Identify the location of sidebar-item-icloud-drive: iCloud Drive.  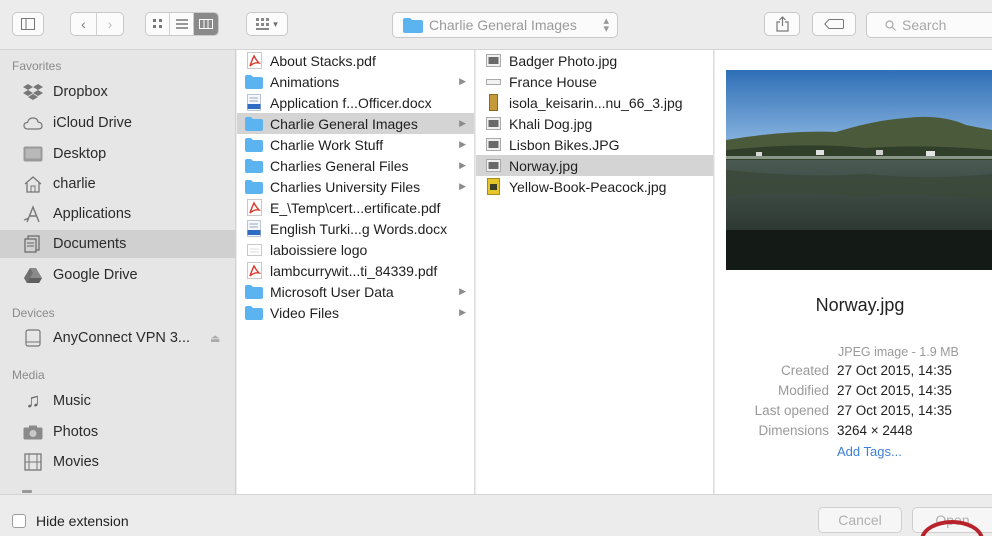
(117, 123).